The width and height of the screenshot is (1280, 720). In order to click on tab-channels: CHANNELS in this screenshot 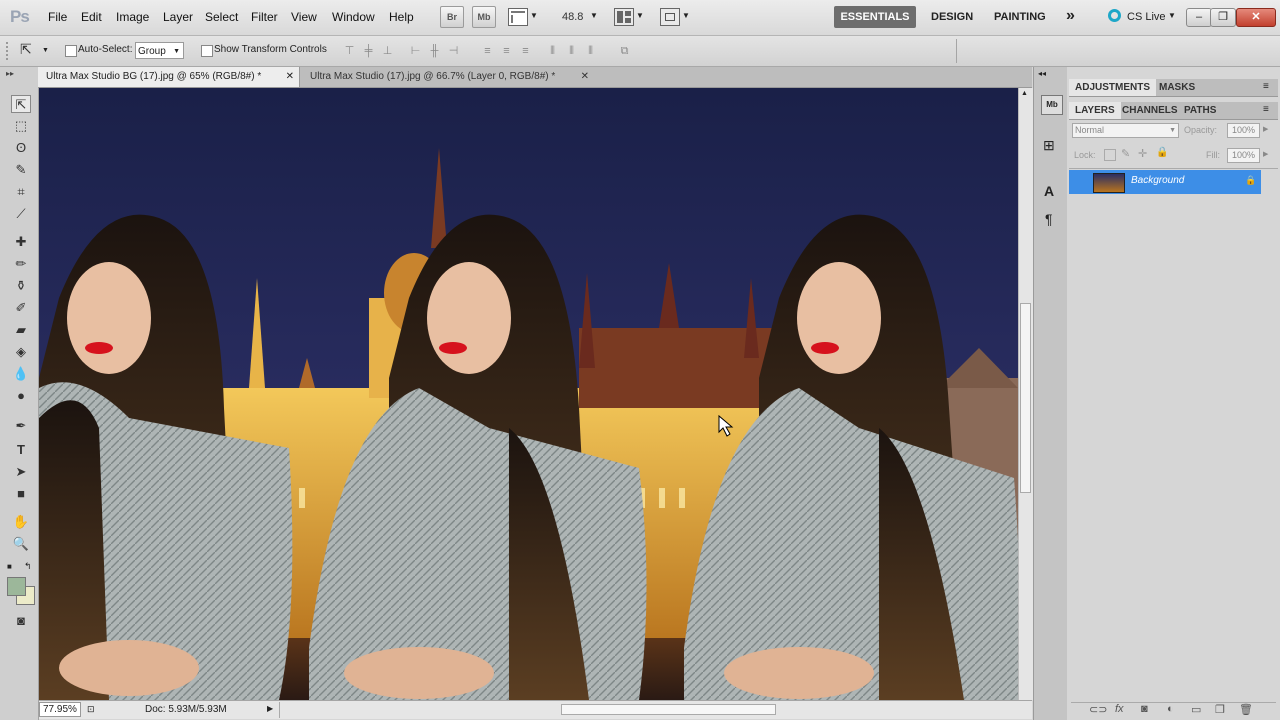, I will do `click(1150, 110)`.